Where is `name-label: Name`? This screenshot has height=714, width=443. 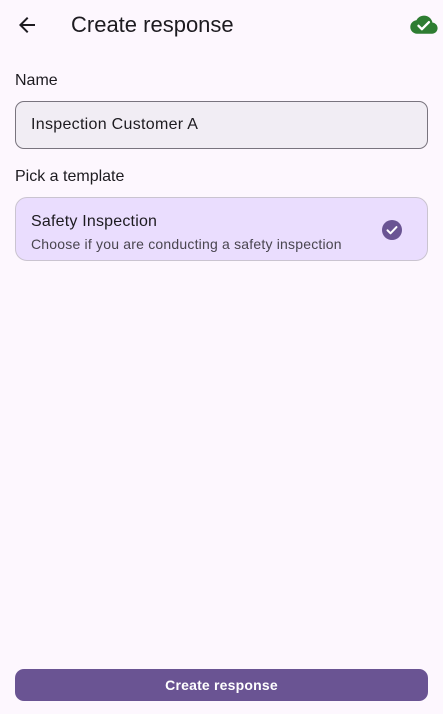
name-label: Name is located at coordinates (36, 80).